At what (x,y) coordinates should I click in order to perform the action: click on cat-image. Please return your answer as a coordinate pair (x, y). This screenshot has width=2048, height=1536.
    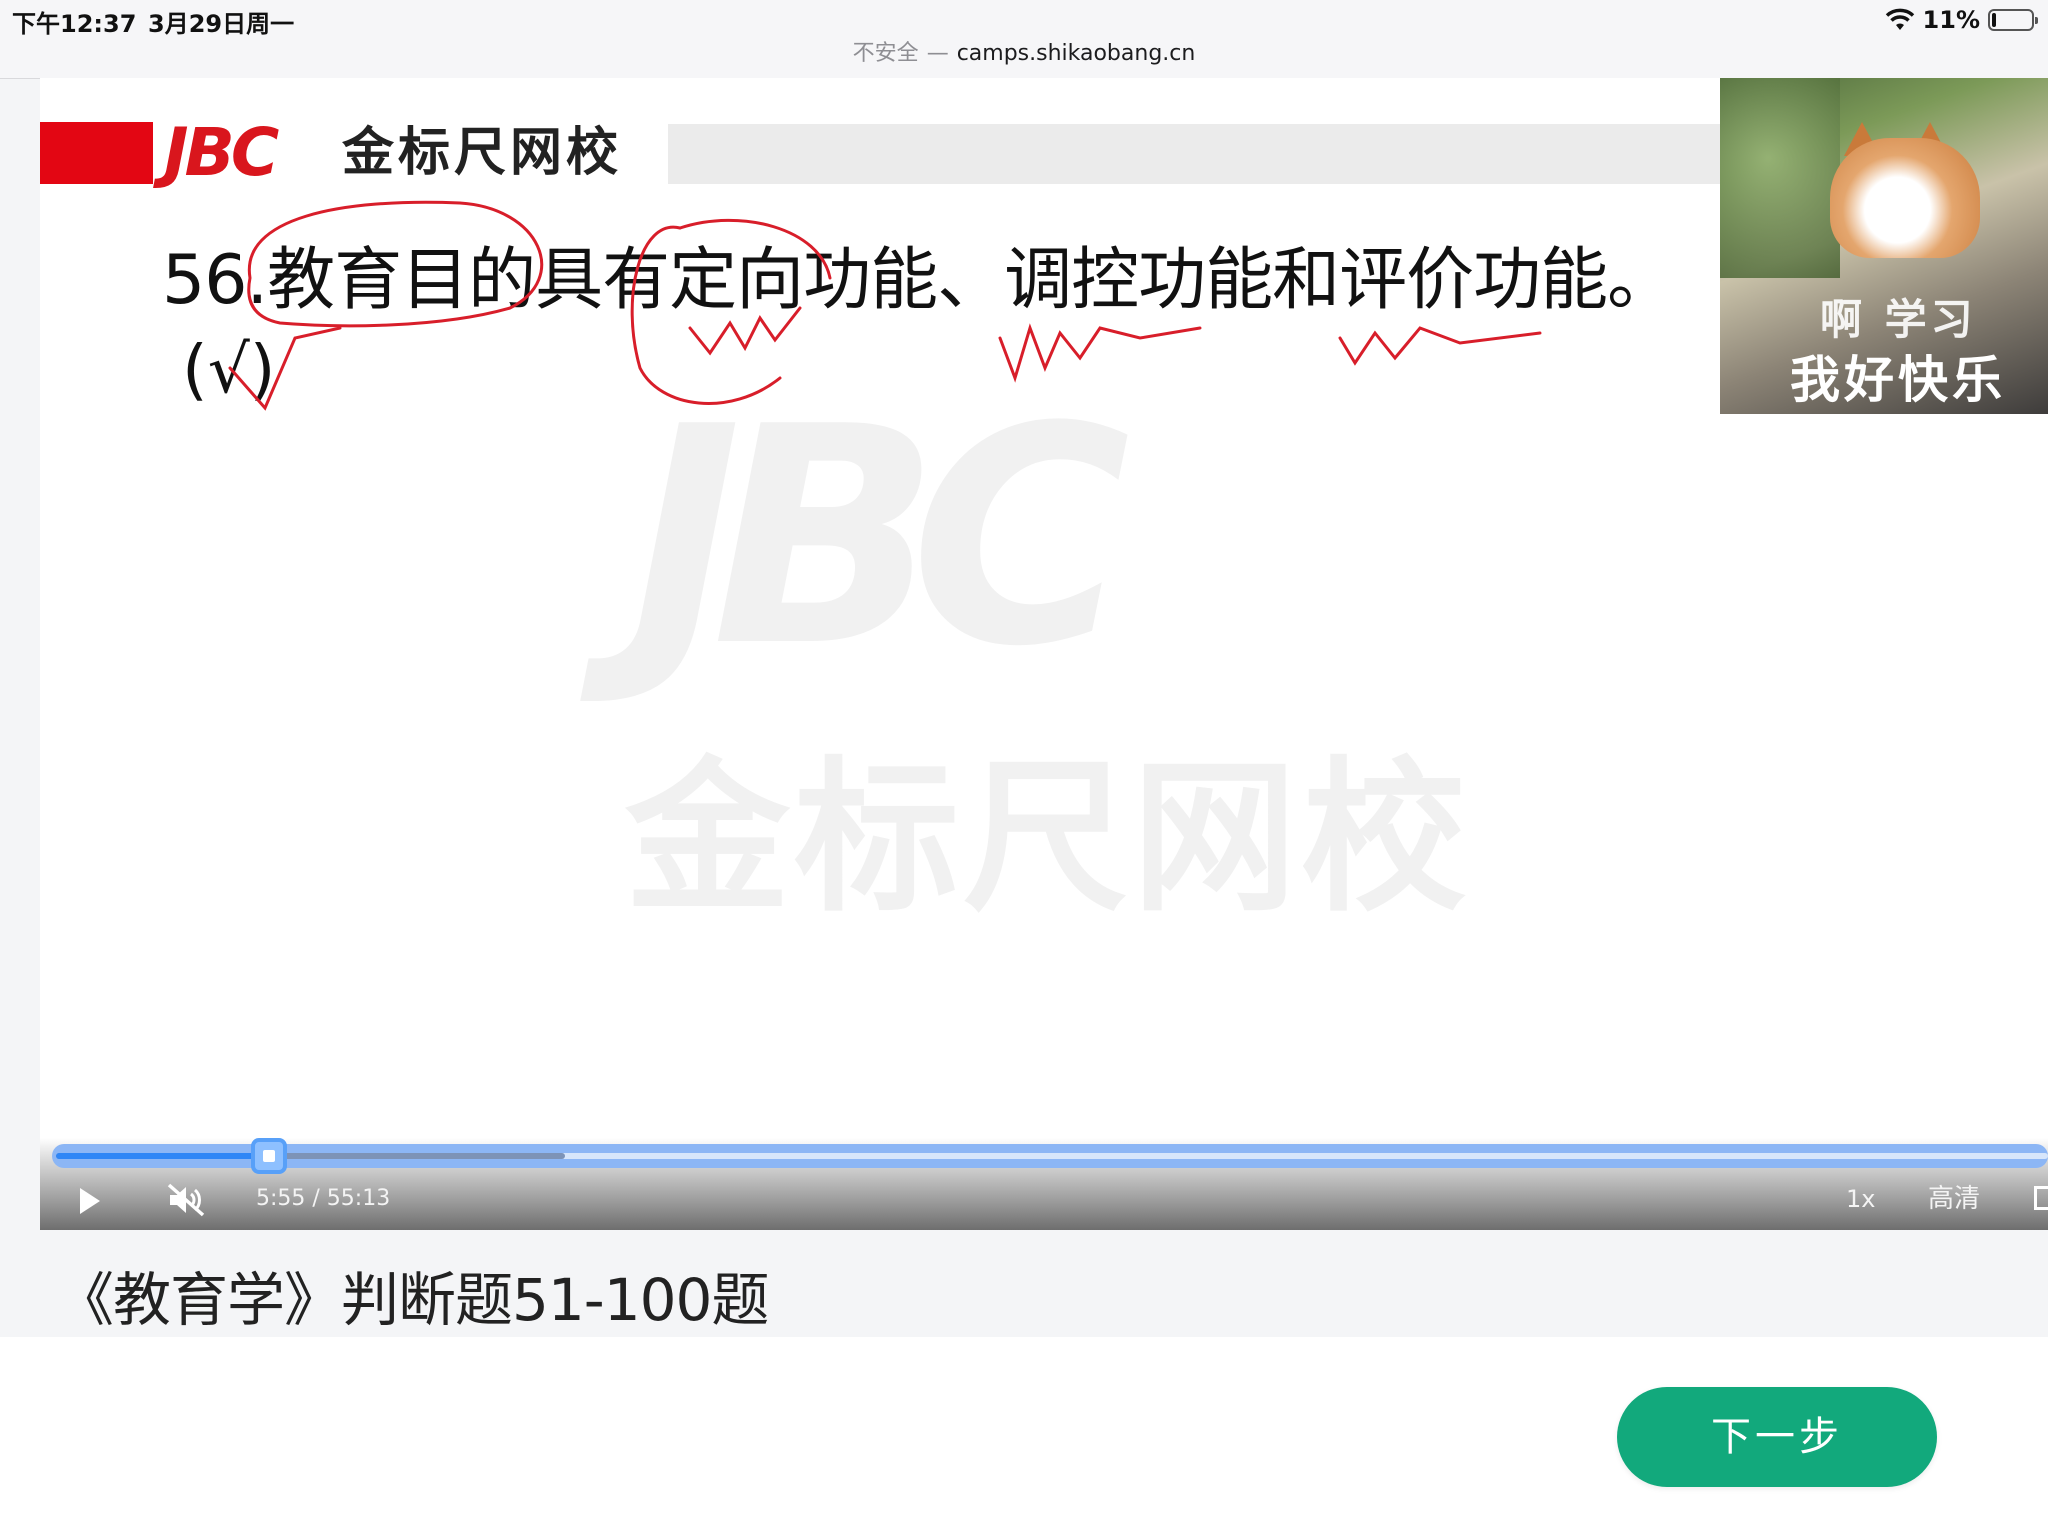
    Looking at the image, I should click on (1905, 198).